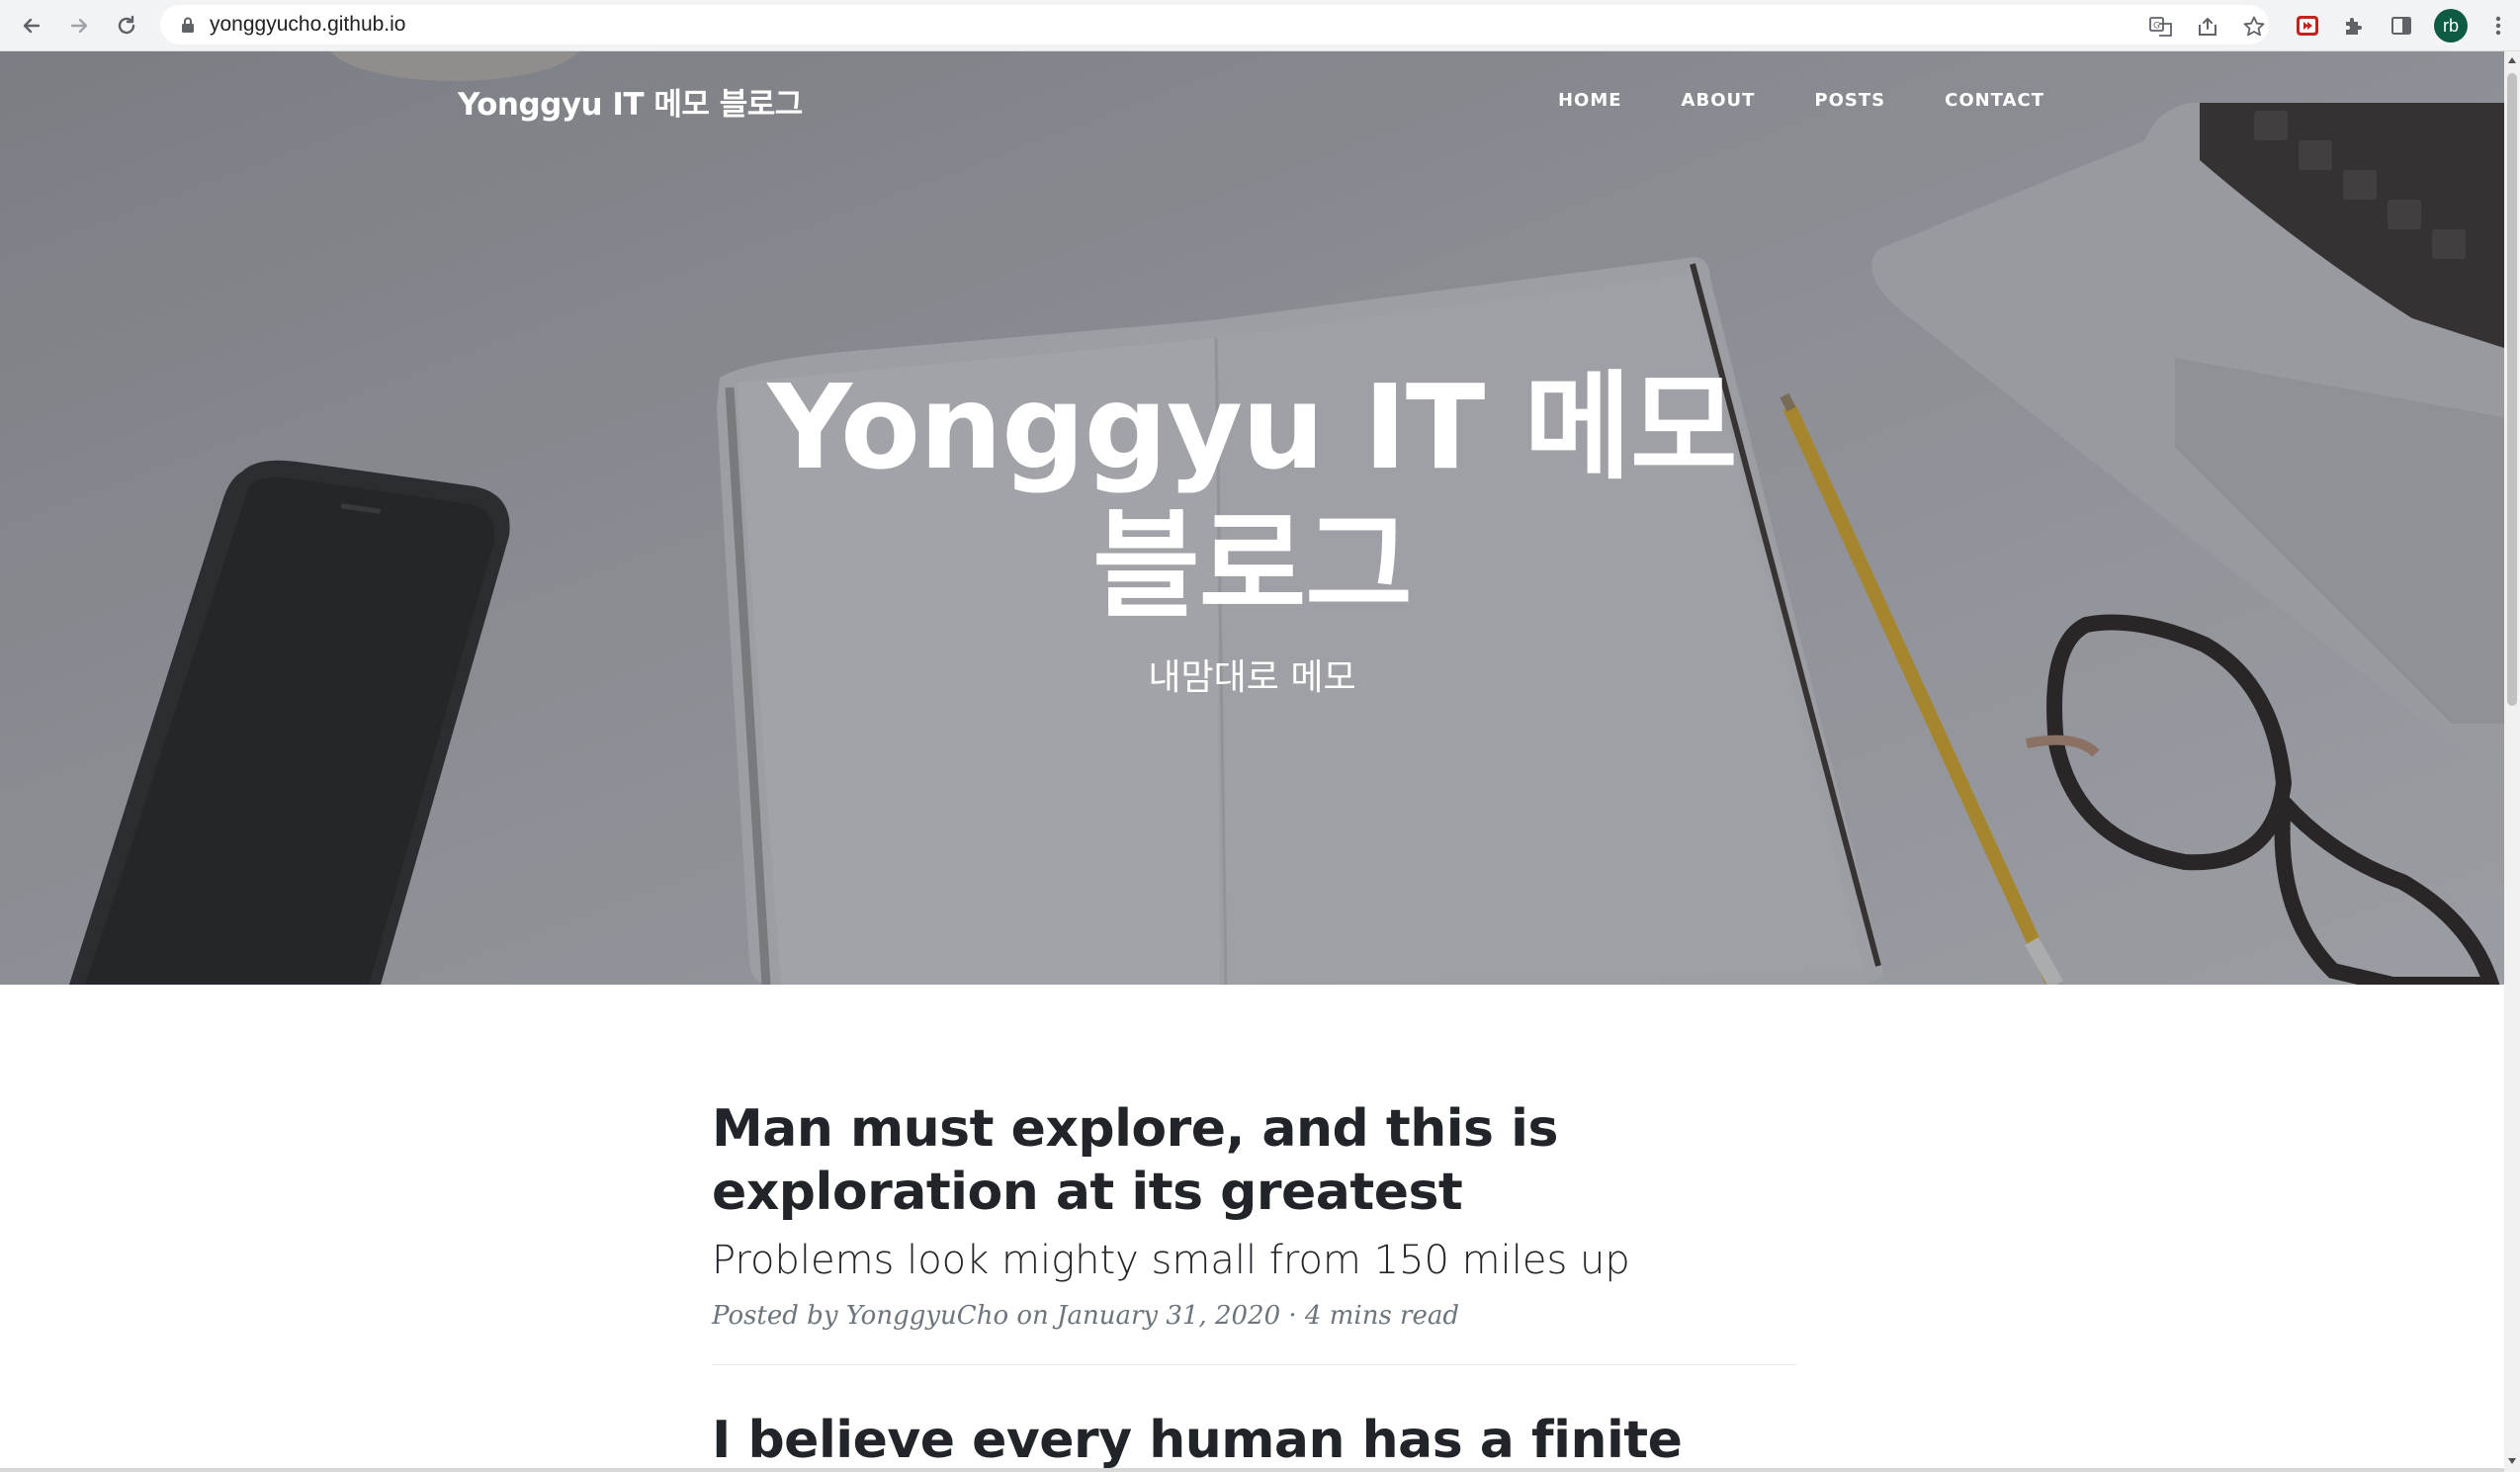 This screenshot has width=2520, height=1472. I want to click on address-bar: yonggyucho.github.io G, so click(1214, 24).